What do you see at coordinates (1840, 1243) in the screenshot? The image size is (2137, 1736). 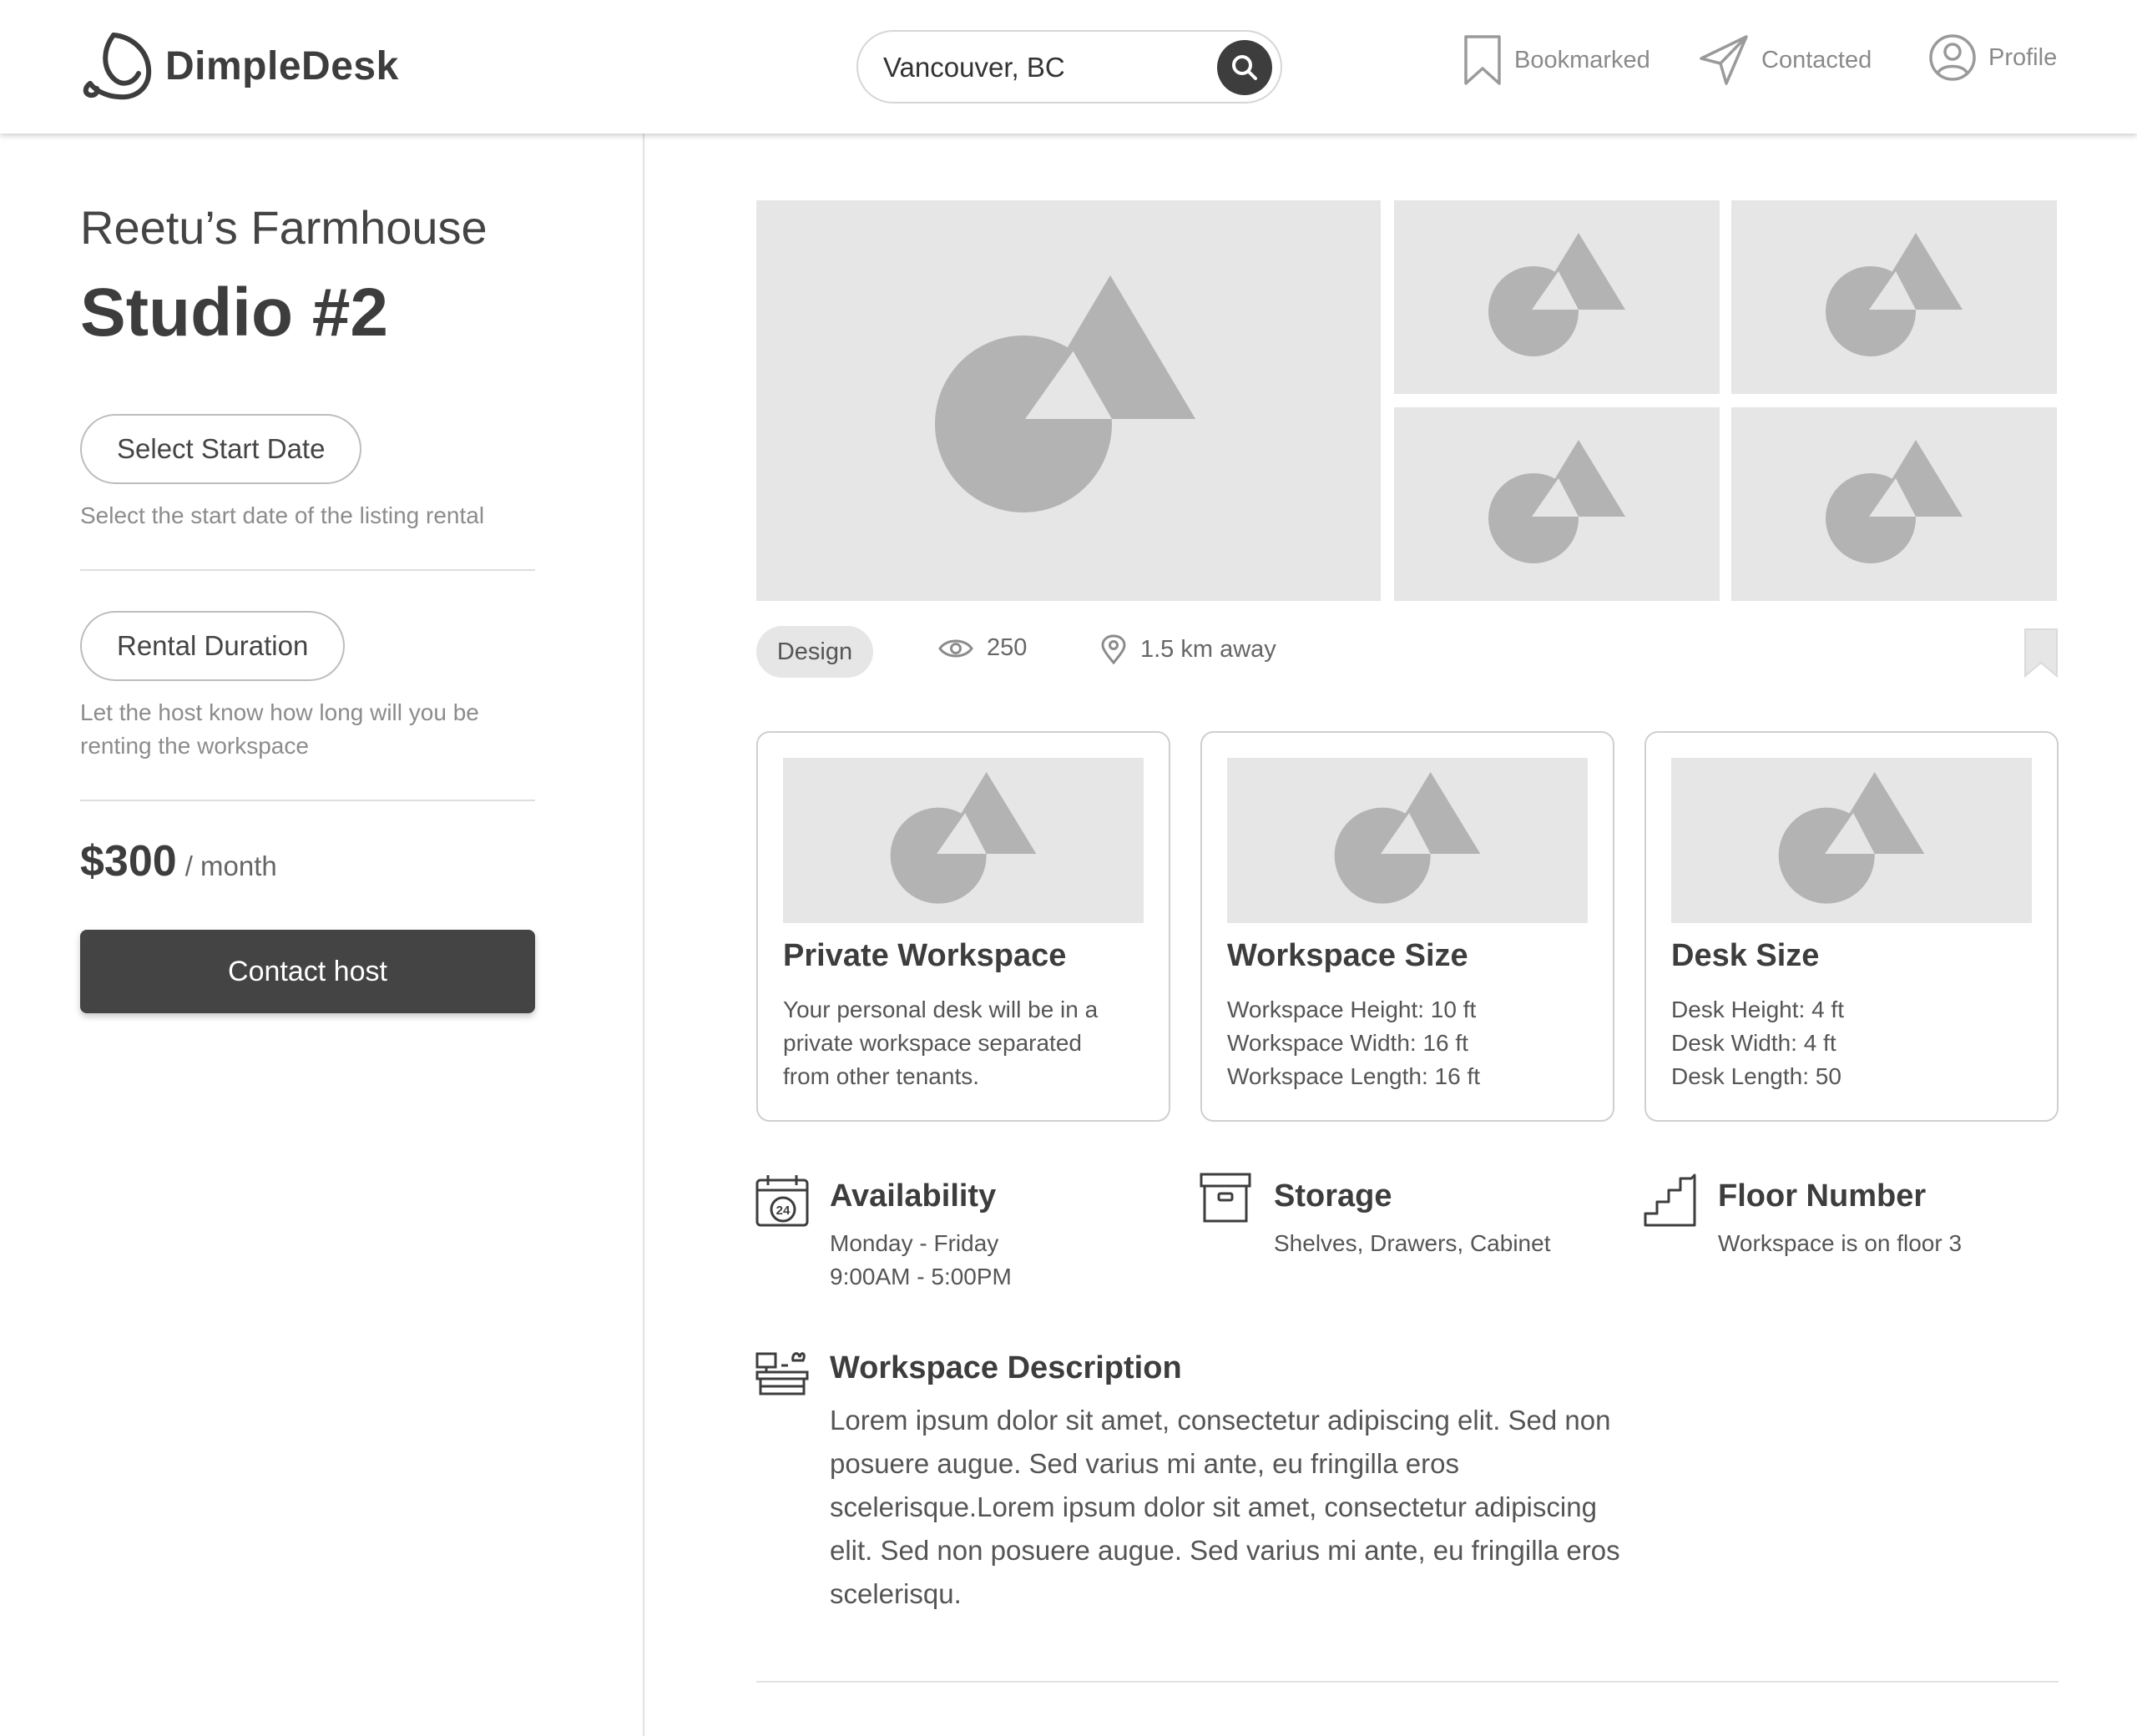 I see `floor-text: Workspace is on floor 3` at bounding box center [1840, 1243].